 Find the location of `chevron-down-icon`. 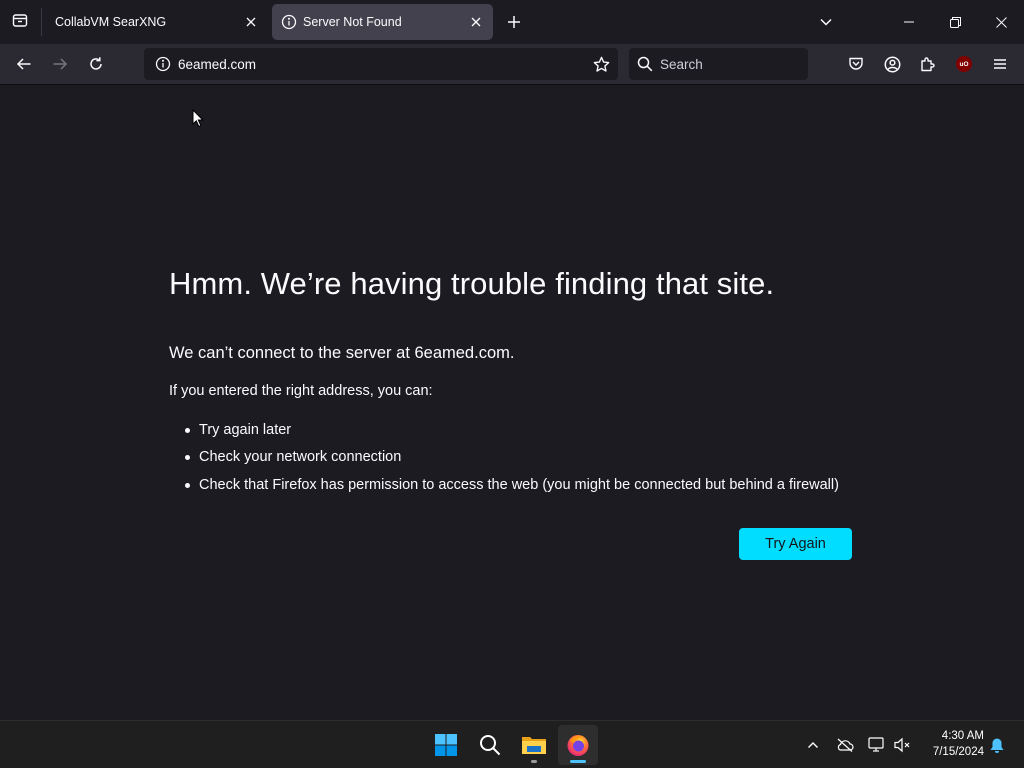

chevron-down-icon is located at coordinates (826, 22).